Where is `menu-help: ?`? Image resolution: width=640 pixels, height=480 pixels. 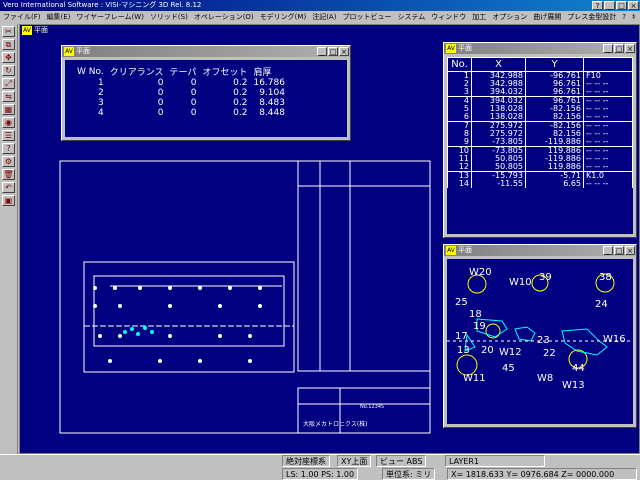 menu-help: ? is located at coordinates (624, 17).